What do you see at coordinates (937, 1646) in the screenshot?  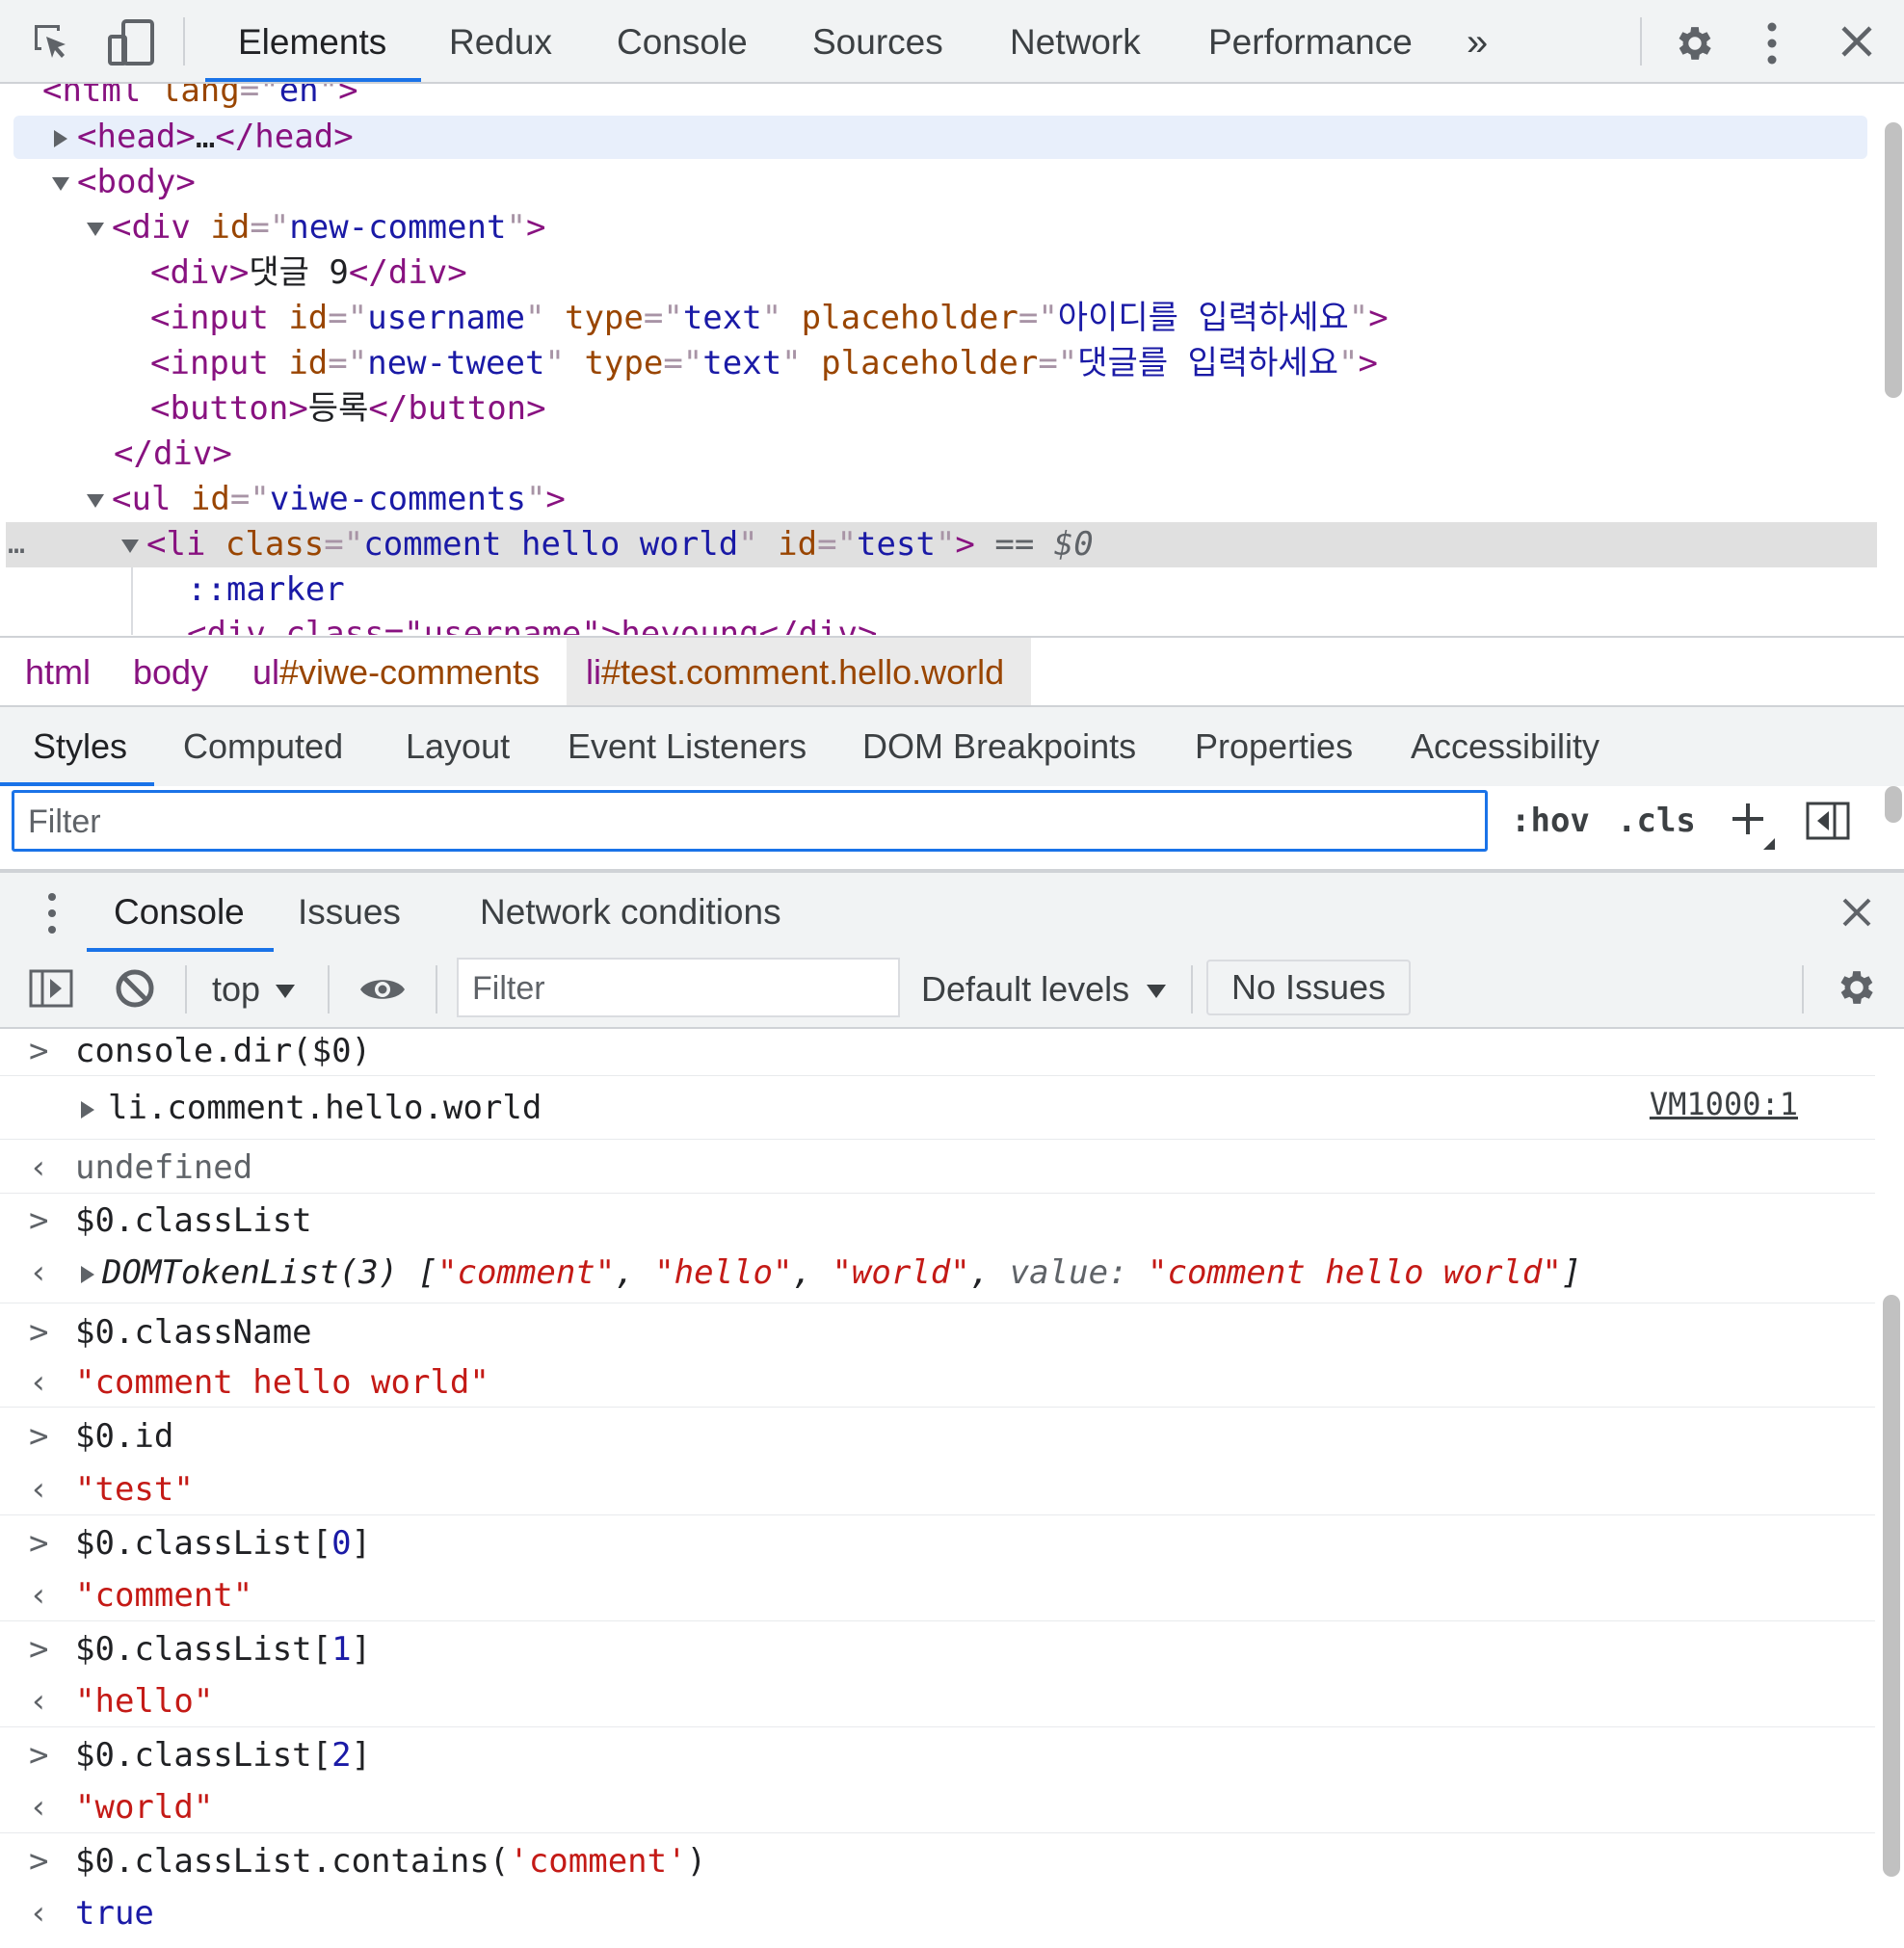 I see `console-input-row: > $0.classList[1]` at bounding box center [937, 1646].